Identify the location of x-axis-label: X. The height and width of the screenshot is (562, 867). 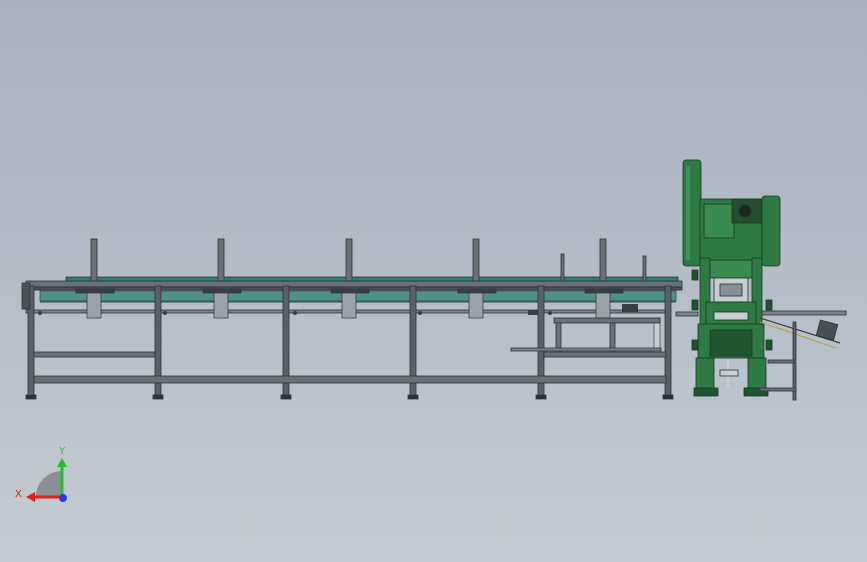
(18, 494).